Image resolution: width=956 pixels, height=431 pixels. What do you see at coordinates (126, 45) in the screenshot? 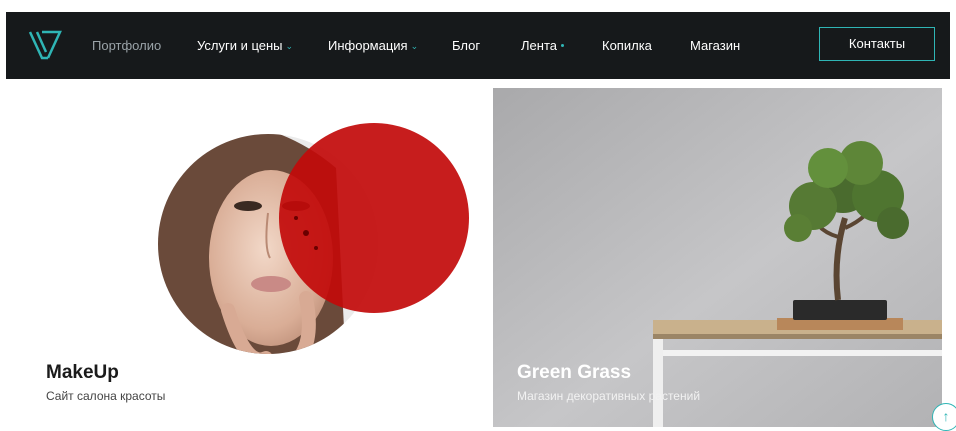
I see `nav-item-portfolio: Портфолио` at bounding box center [126, 45].